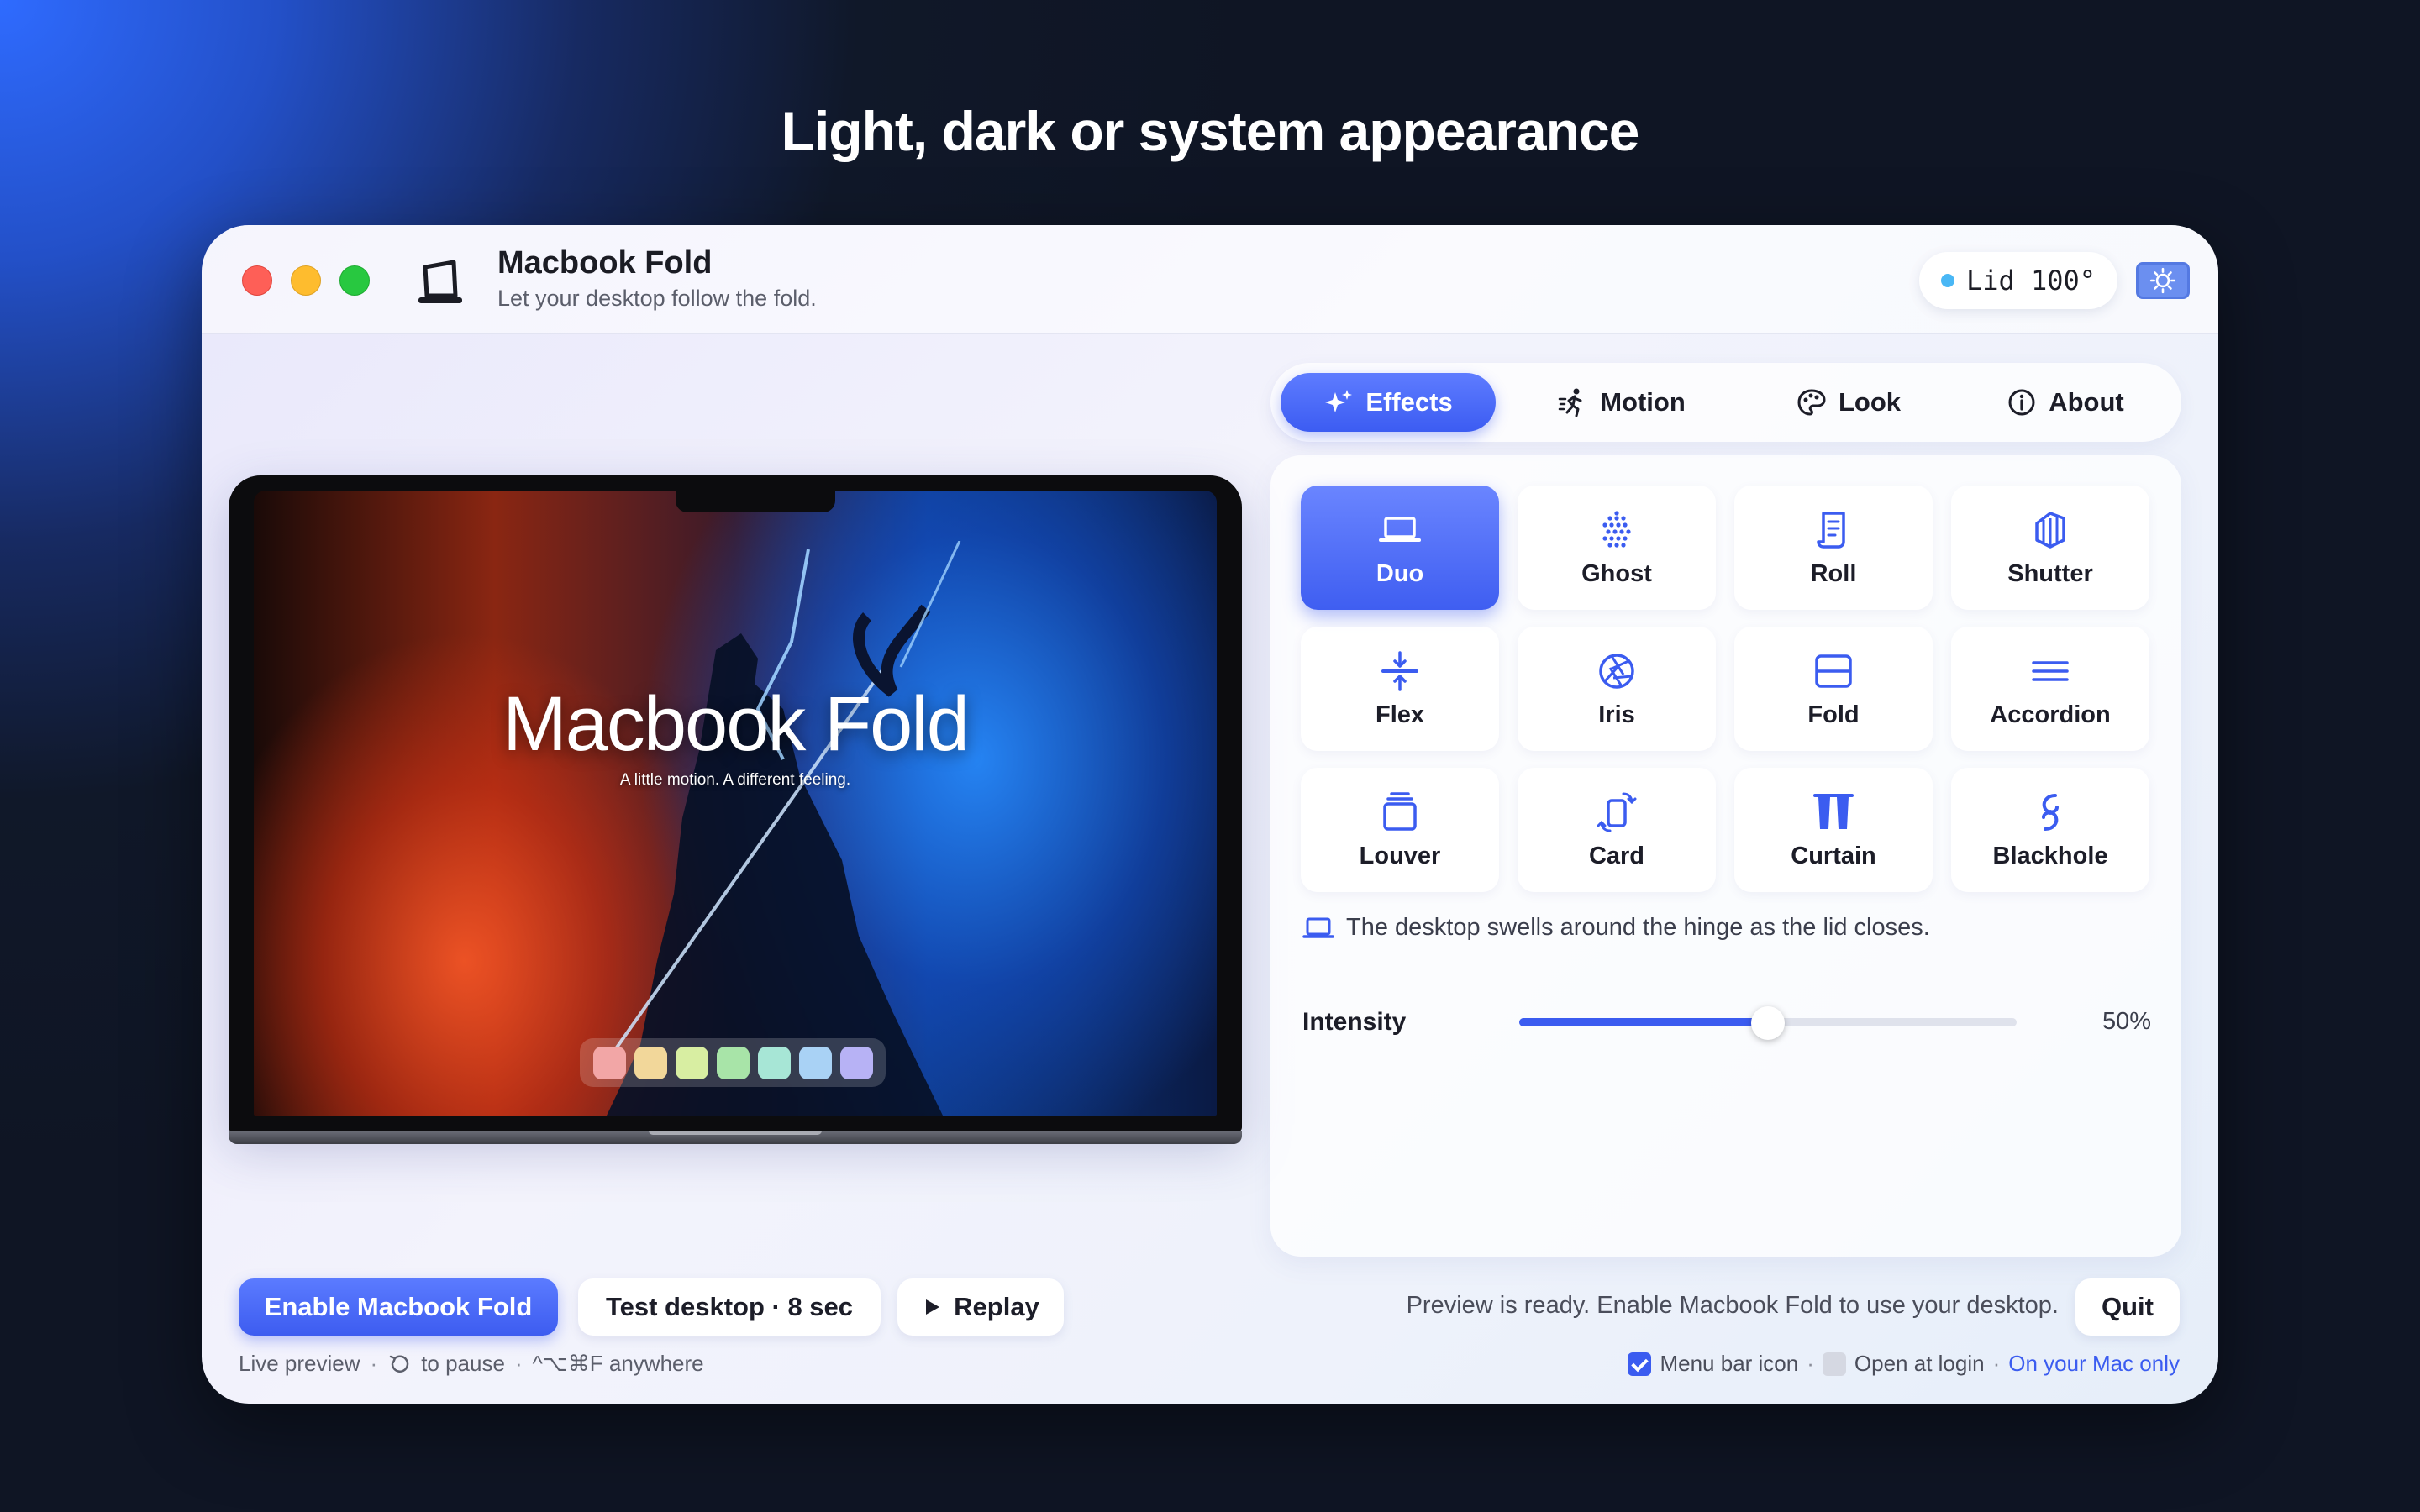 Image resolution: width=2420 pixels, height=1512 pixels. I want to click on info-icon, so click(2022, 402).